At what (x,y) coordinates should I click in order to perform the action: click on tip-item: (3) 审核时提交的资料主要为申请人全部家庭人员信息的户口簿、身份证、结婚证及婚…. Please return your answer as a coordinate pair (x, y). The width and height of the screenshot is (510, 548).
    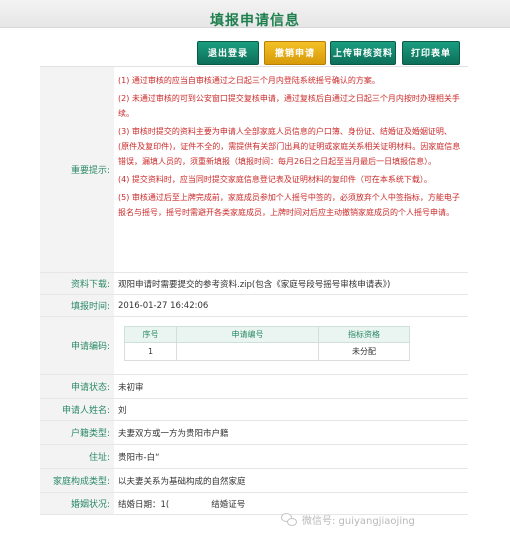
    Looking at the image, I should click on (289, 146).